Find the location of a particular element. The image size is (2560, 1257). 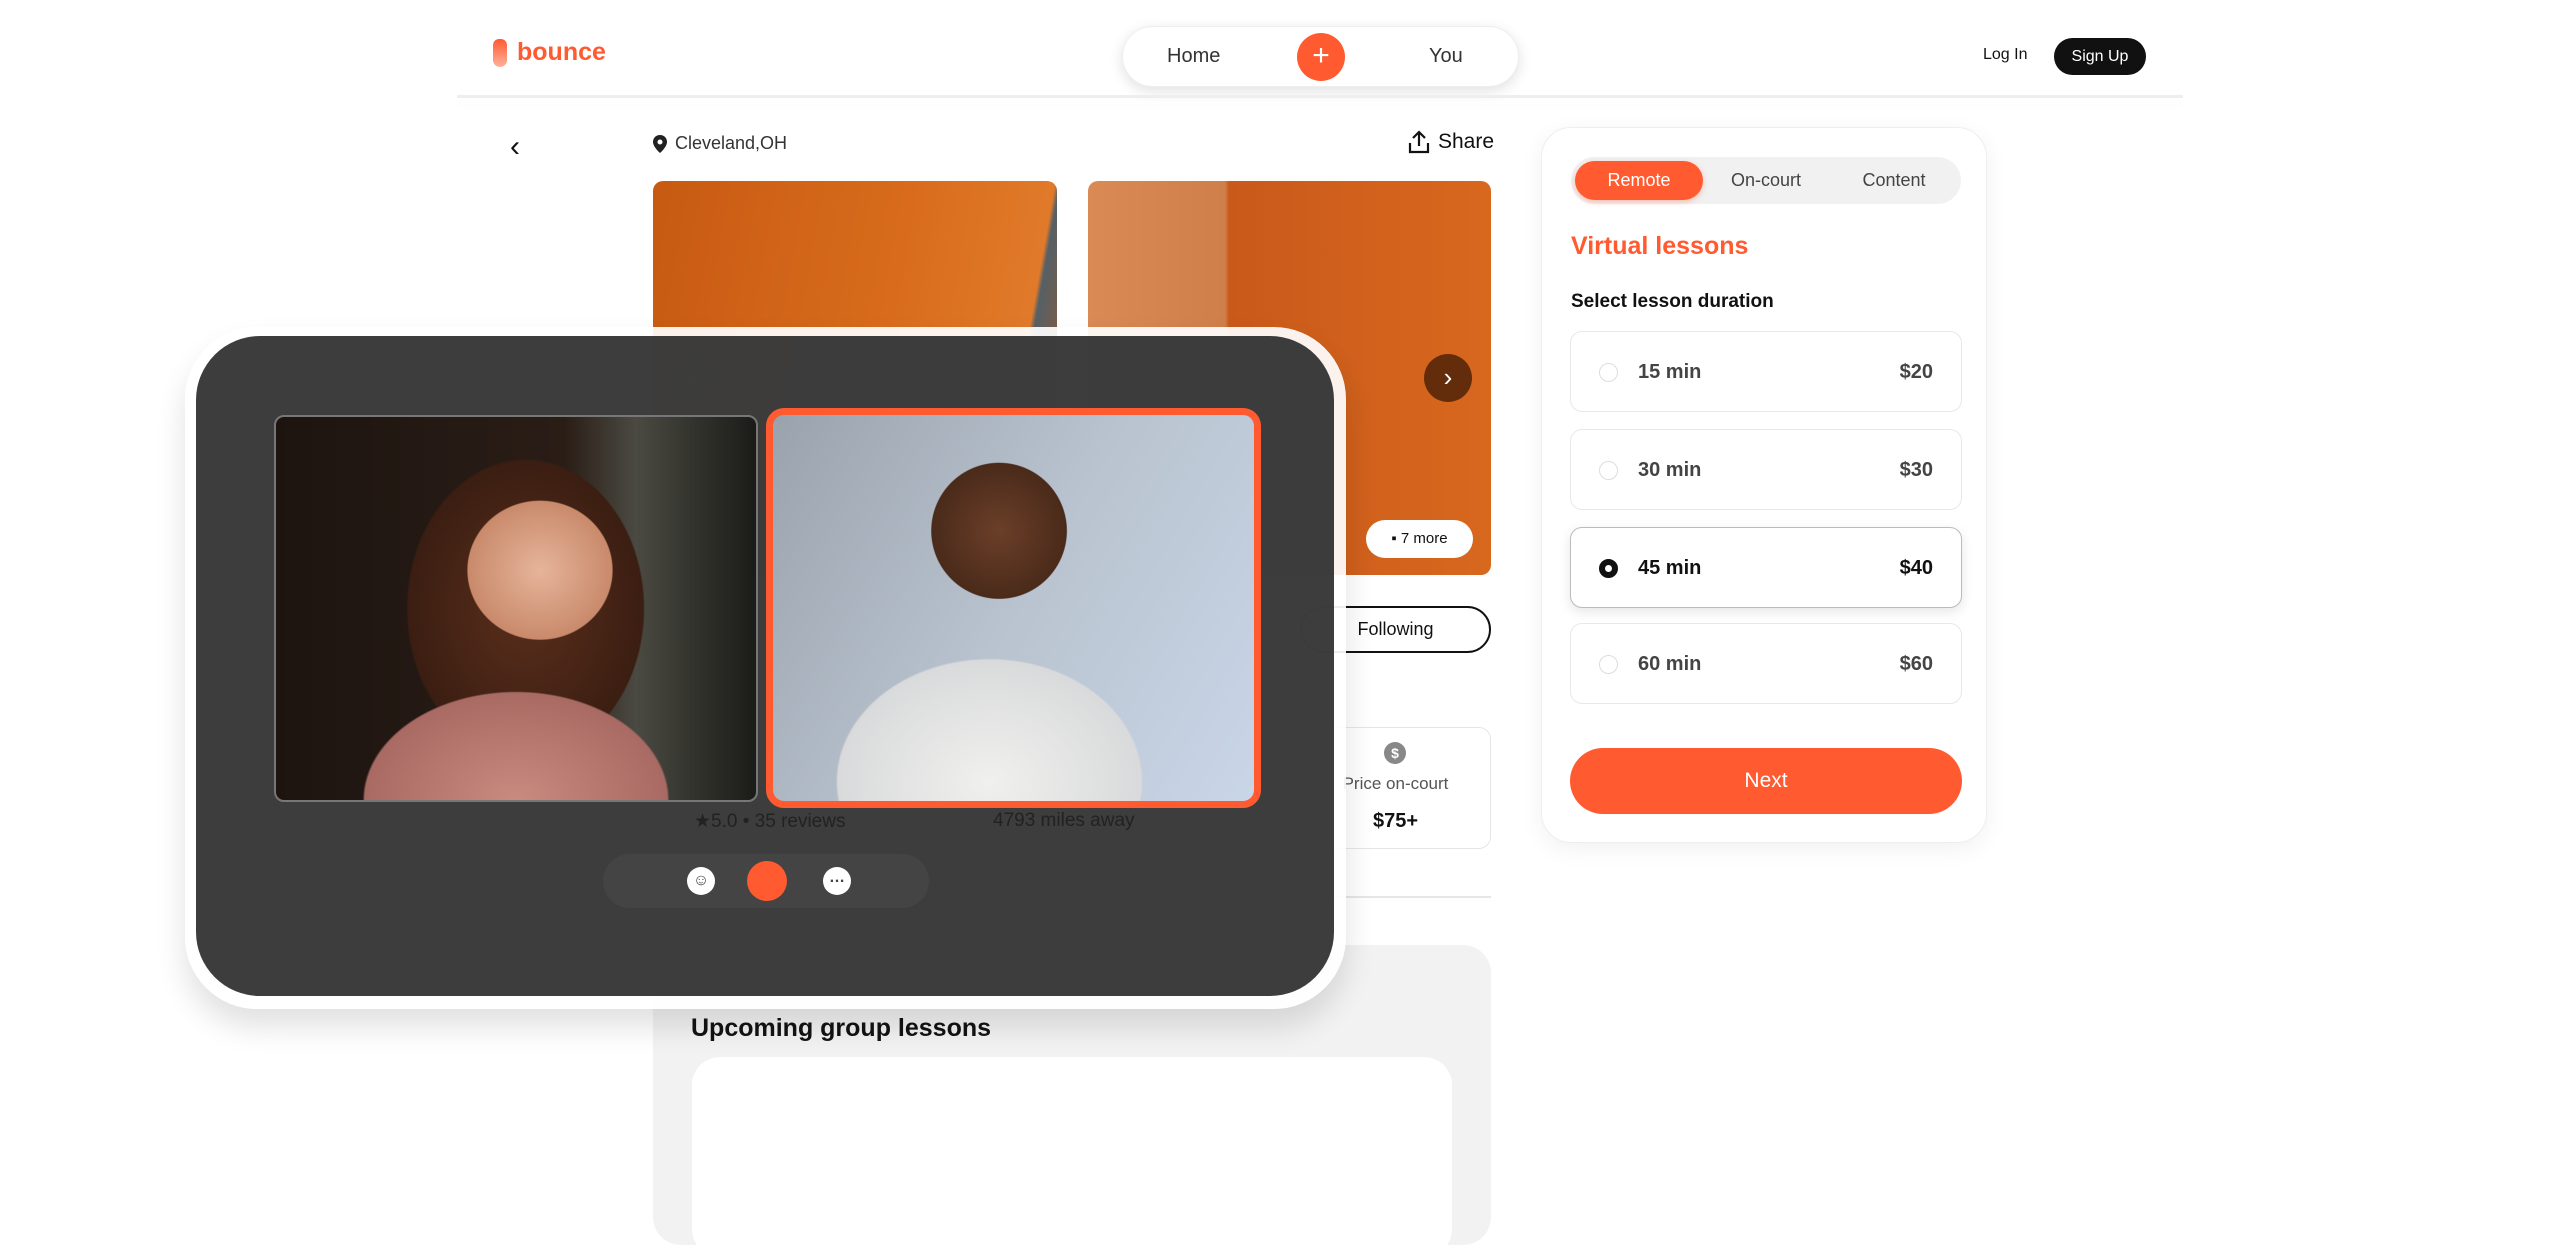

upcoming-lessons-title: Upcoming group lessons is located at coordinates (841, 1028).